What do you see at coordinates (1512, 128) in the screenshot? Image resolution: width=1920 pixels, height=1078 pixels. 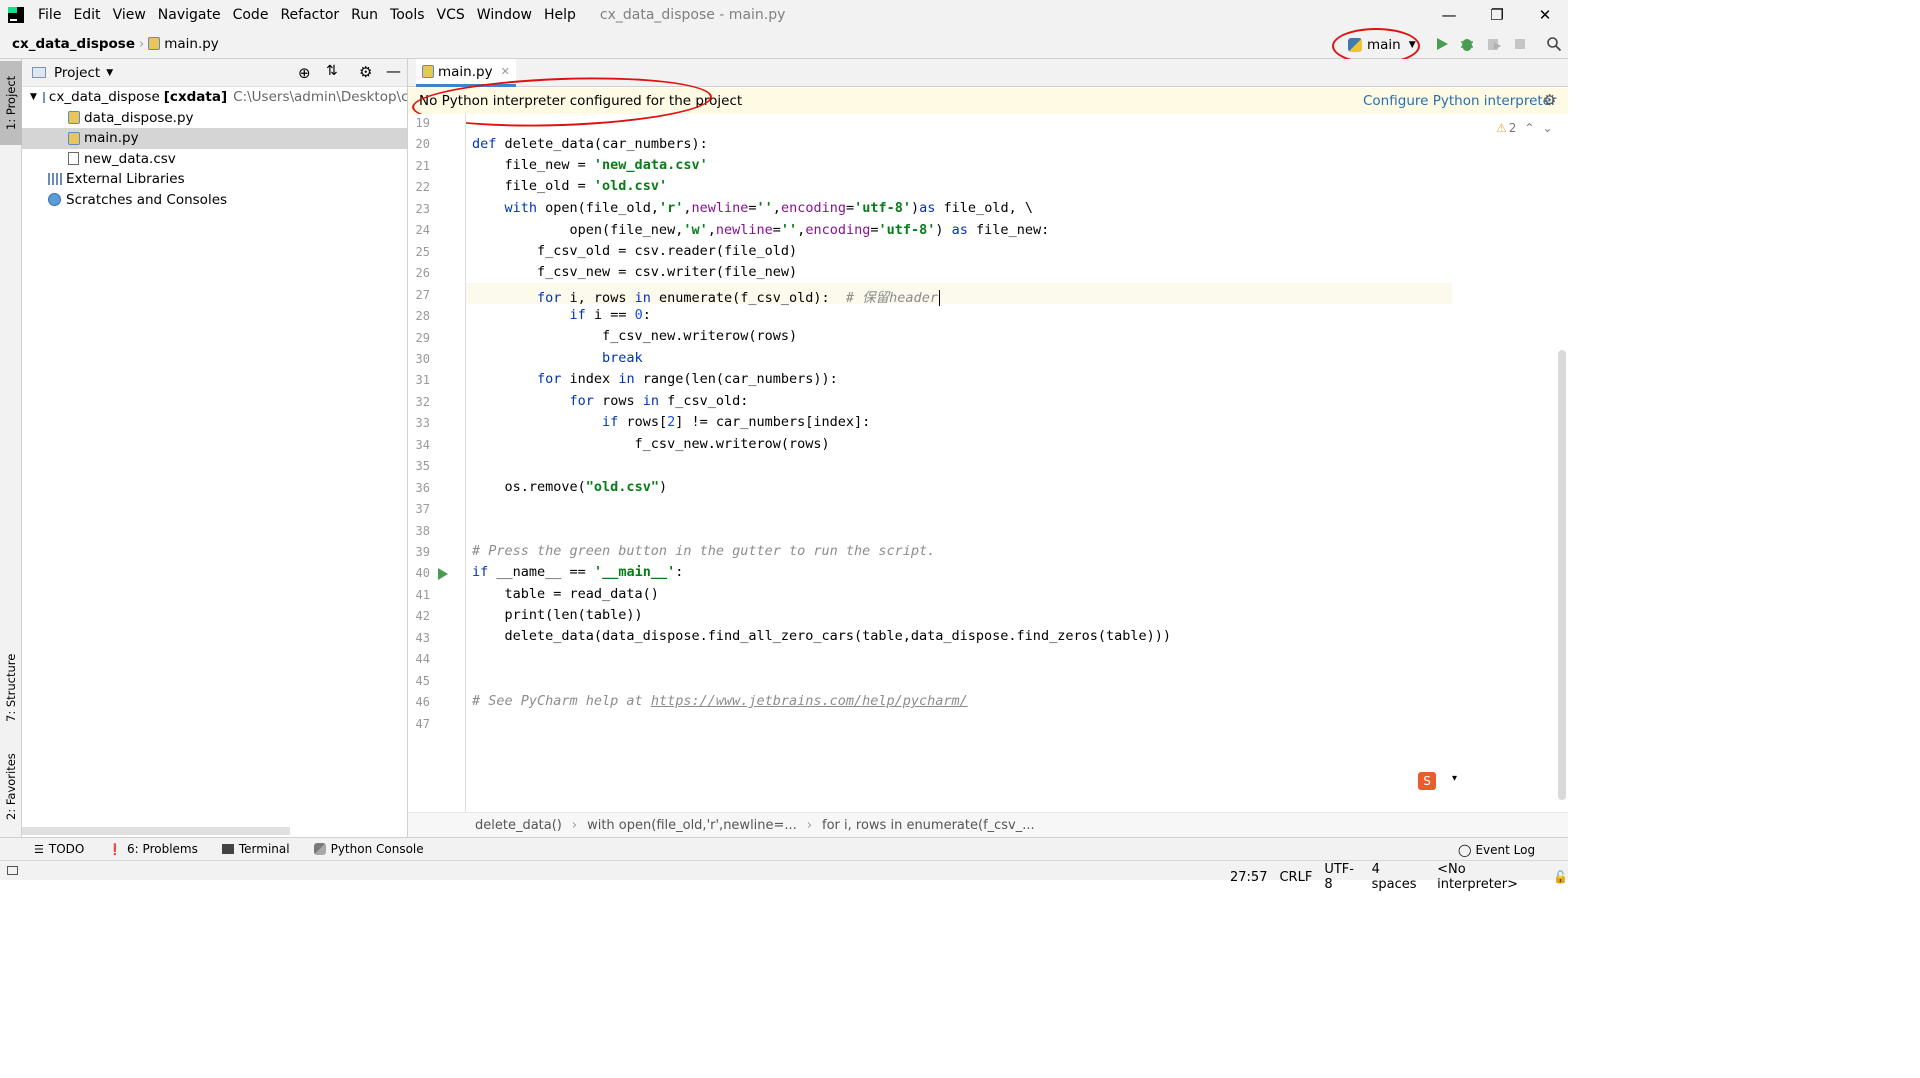 I see `warnings-count: 2` at bounding box center [1512, 128].